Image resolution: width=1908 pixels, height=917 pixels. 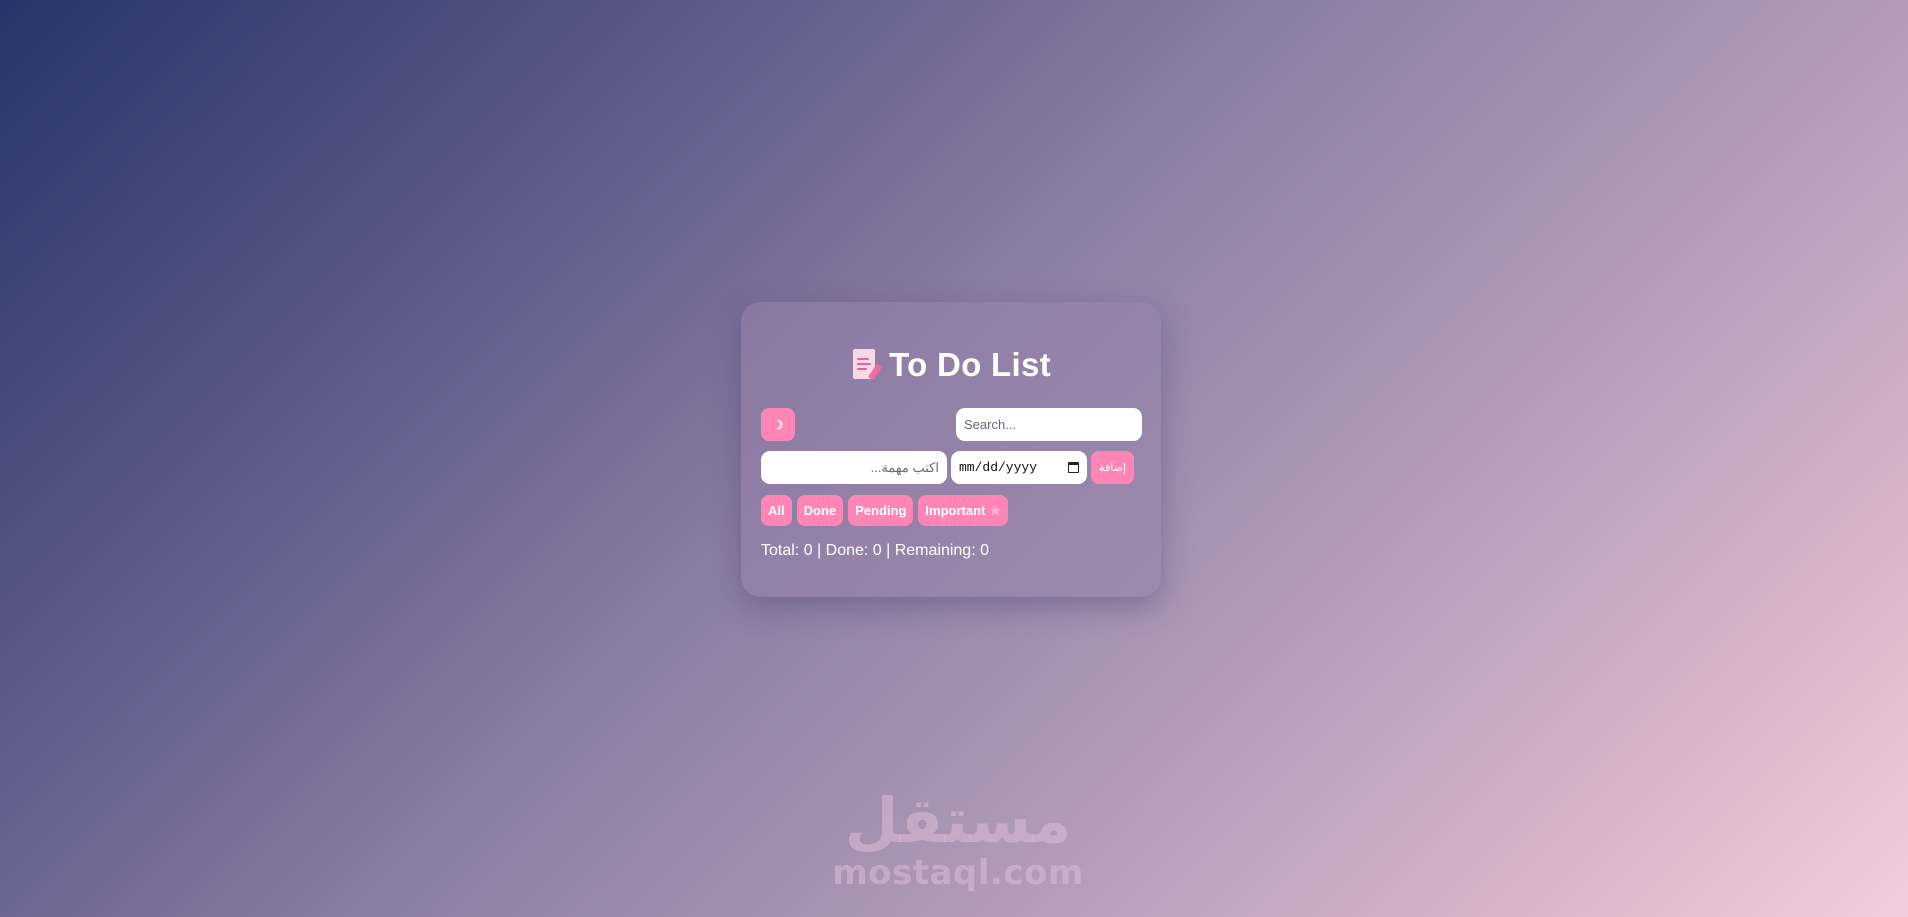 I want to click on app-header: To Do List, so click(x=951, y=365).